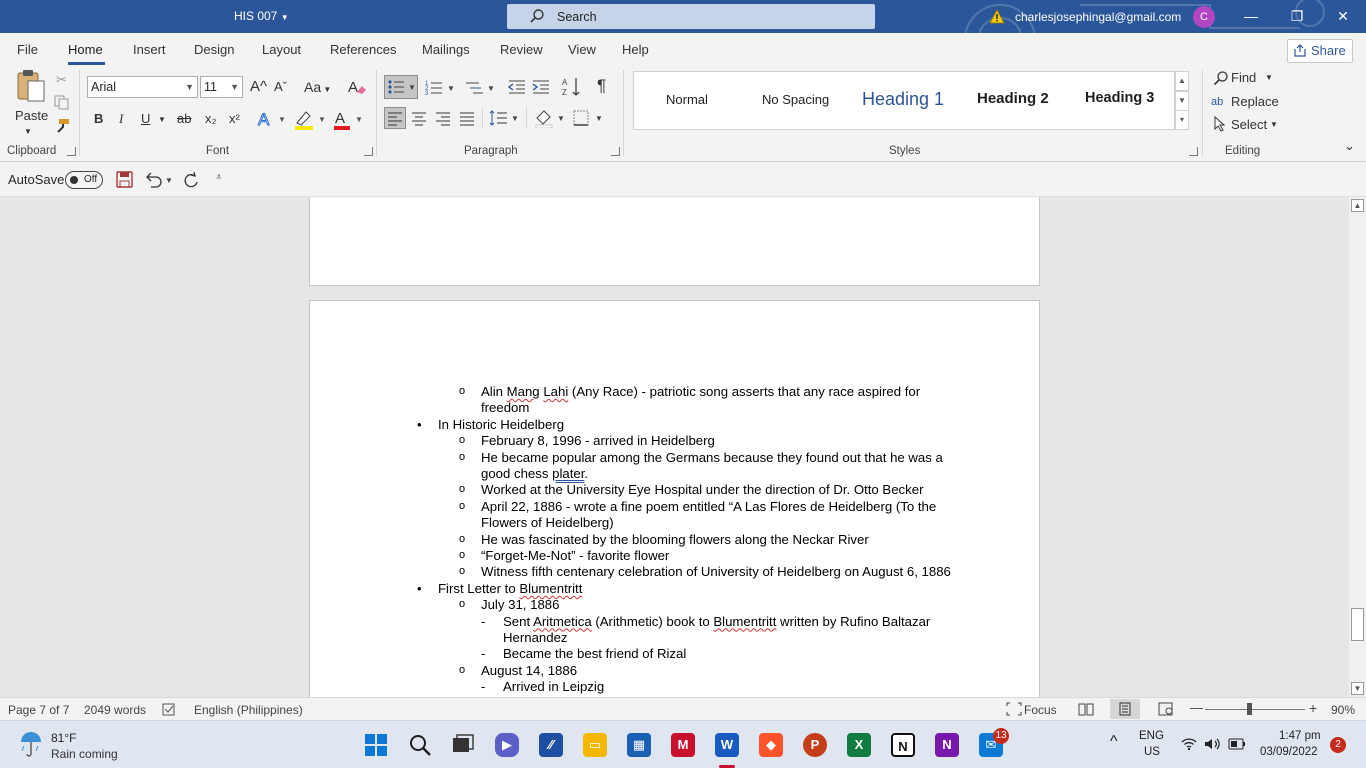  Describe the element at coordinates (420, 745) in the screenshot. I see `search-icon` at that location.